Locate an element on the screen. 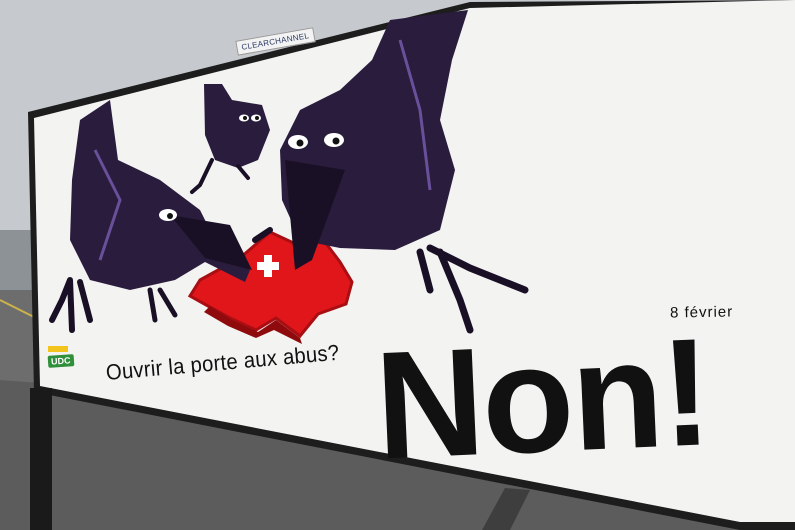 This screenshot has height=530, width=795. party-logo-sun is located at coordinates (58, 349).